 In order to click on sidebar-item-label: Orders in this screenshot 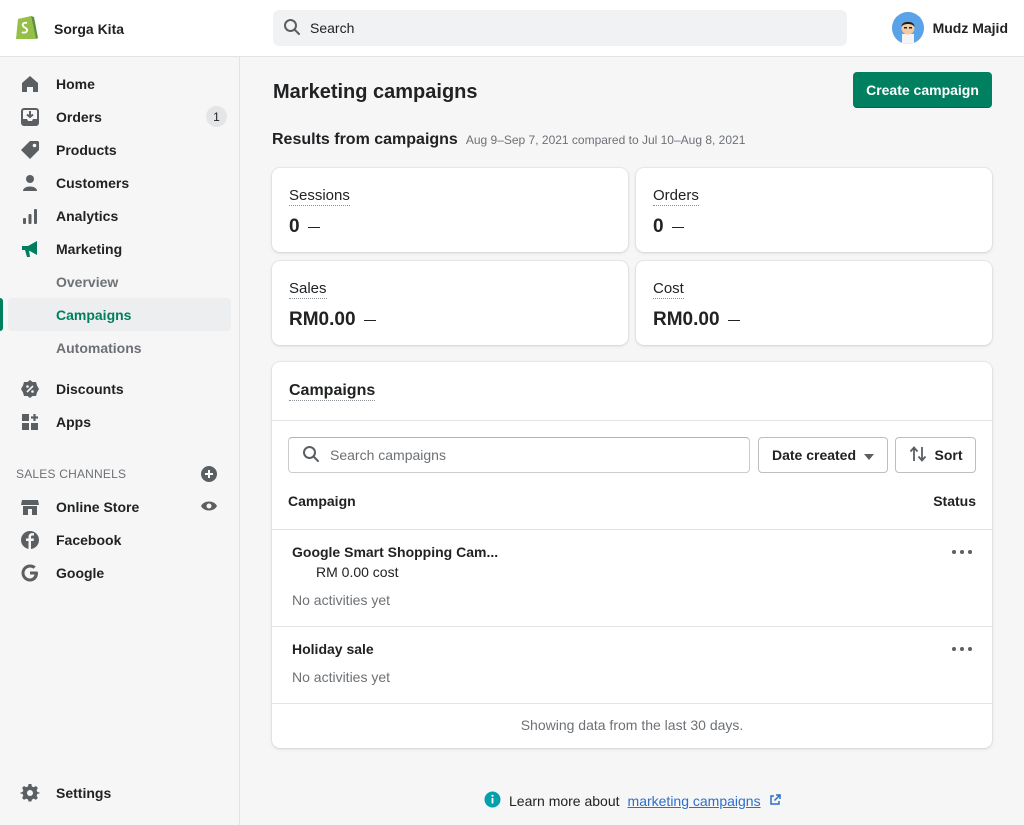, I will do `click(79, 116)`.